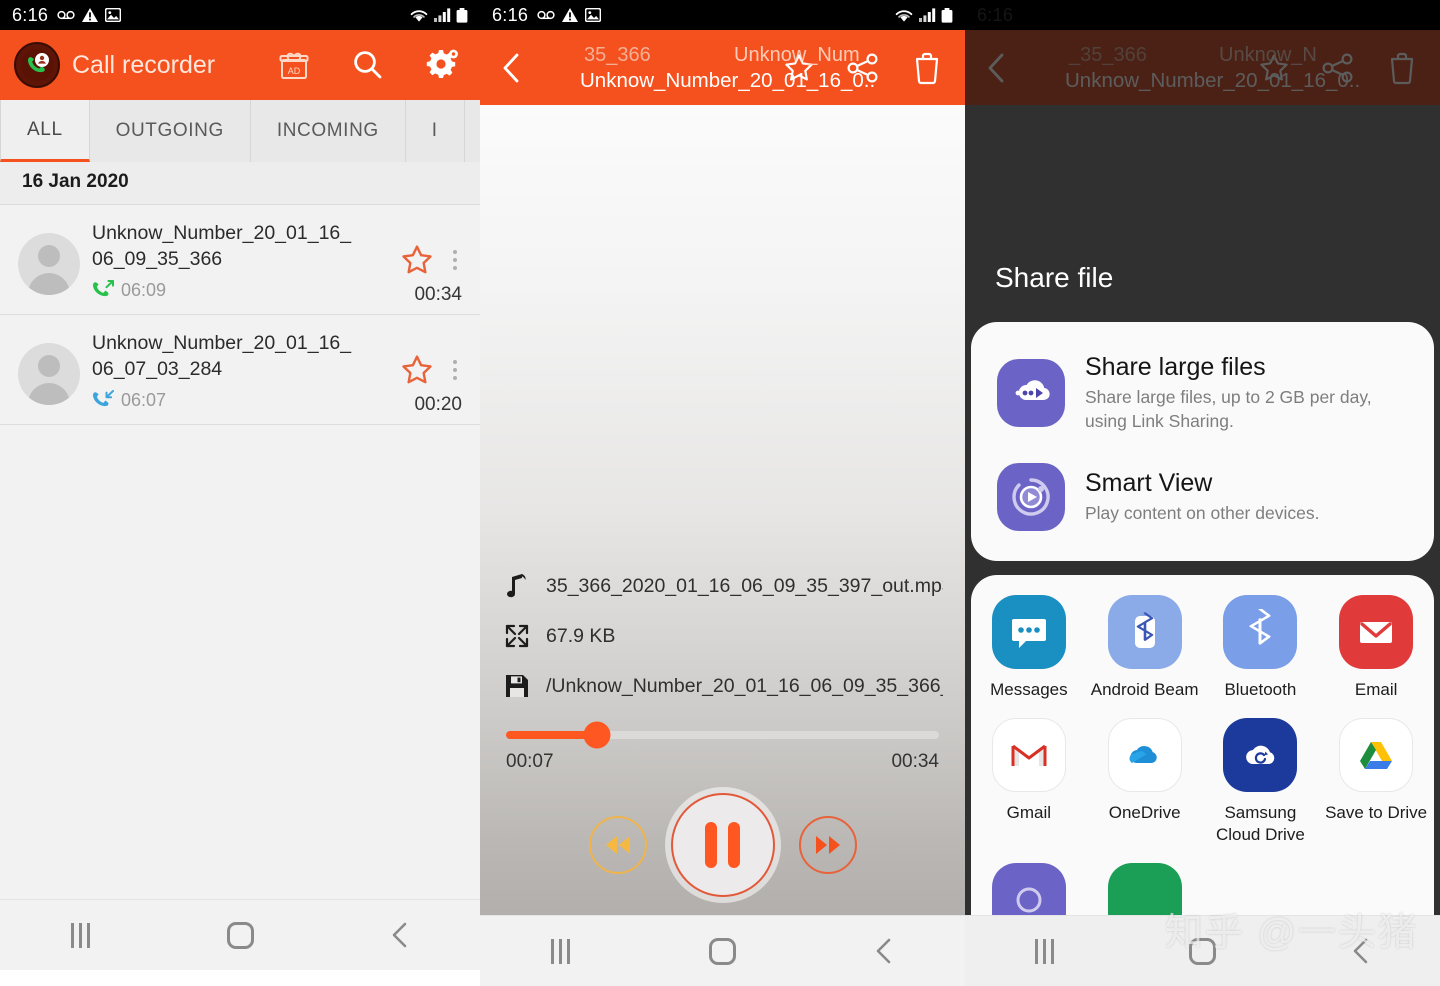 The image size is (1440, 986). I want to click on share-target-android-beam: Android Beam, so click(1145, 649).